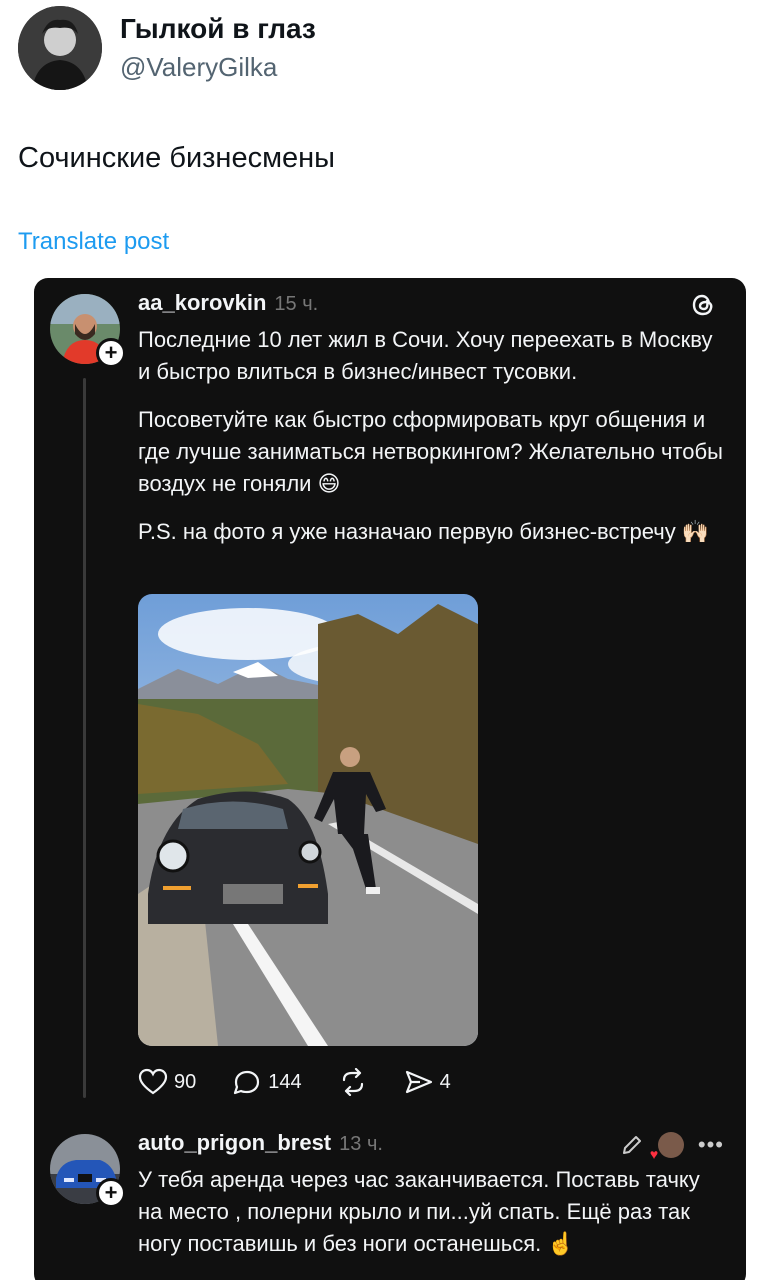 The width and height of the screenshot is (779, 1280). I want to click on comment-icon, so click(247, 1082).